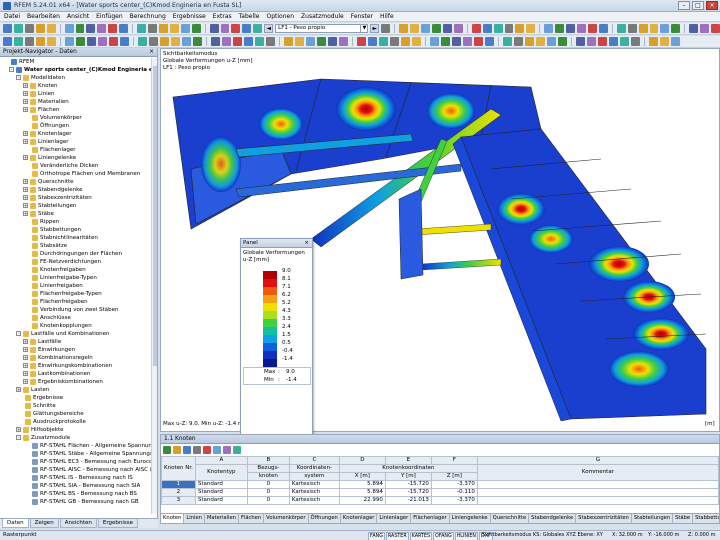  Describe the element at coordinates (39, 398) in the screenshot. I see `tree-item: Ergebnisse` at that location.